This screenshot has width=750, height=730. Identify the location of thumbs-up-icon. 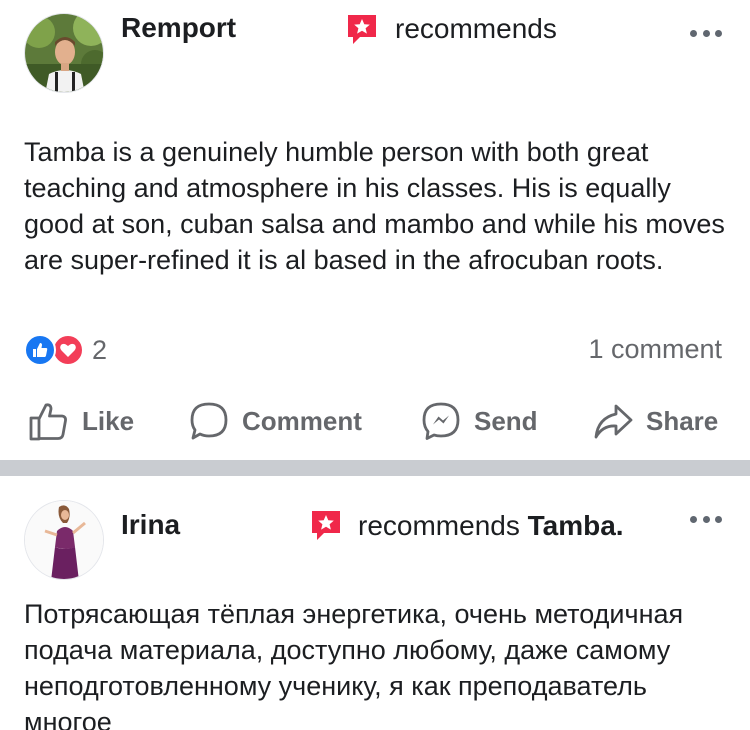
(48, 422).